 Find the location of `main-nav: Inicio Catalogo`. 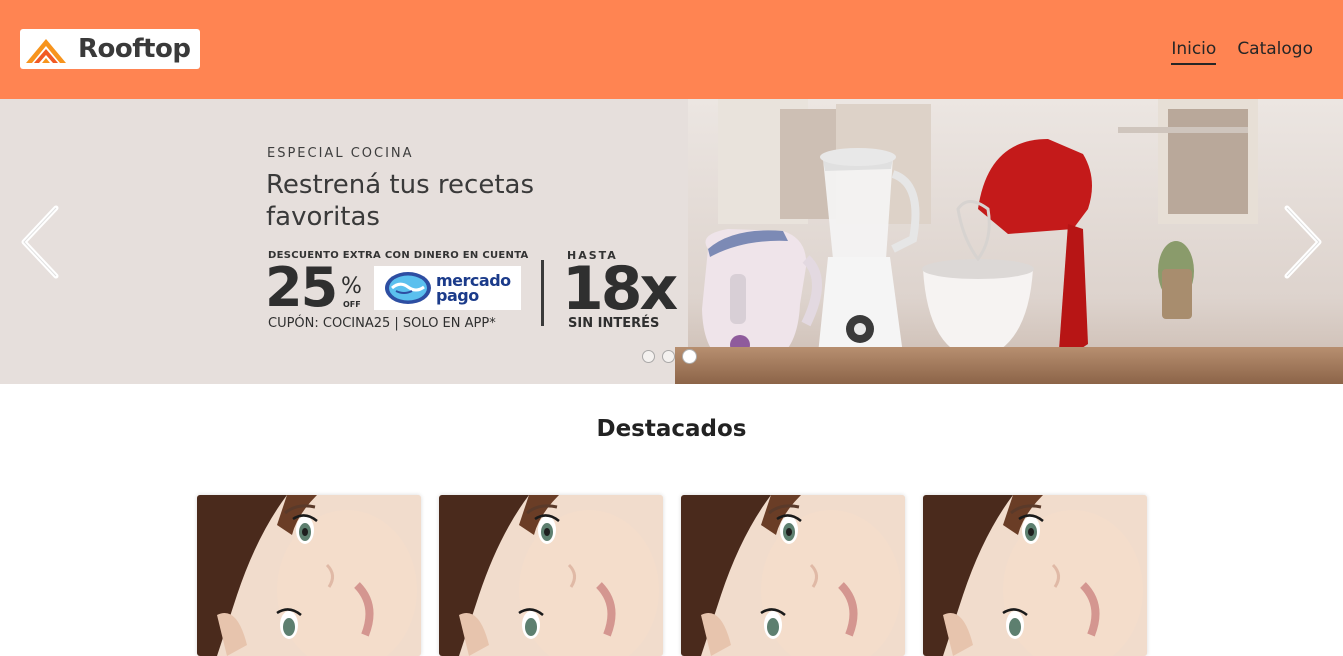

main-nav: Inicio Catalogo is located at coordinates (1242, 51).